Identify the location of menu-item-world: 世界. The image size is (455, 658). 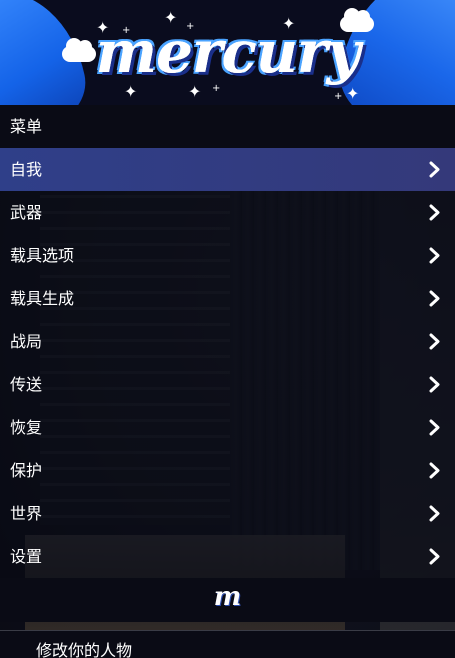
(227, 513).